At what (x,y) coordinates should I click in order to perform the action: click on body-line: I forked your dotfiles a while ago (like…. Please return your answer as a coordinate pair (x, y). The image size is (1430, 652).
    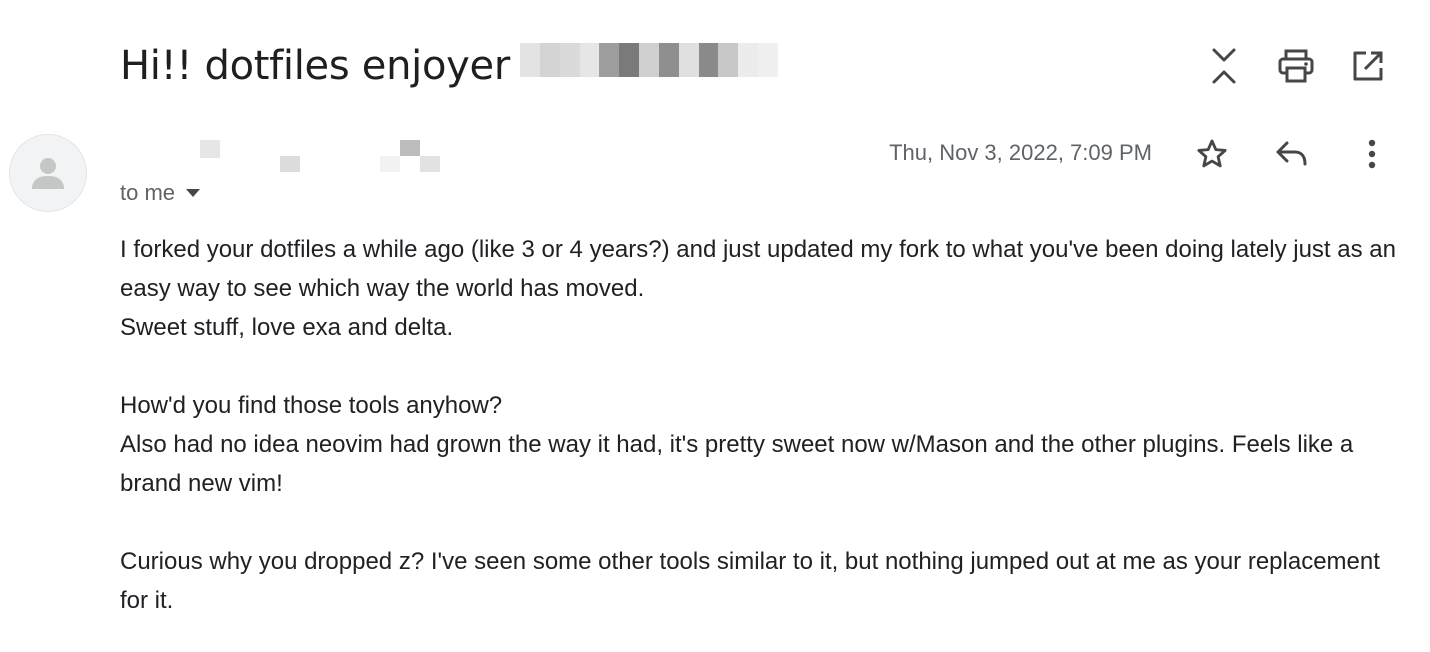
    Looking at the image, I should click on (758, 269).